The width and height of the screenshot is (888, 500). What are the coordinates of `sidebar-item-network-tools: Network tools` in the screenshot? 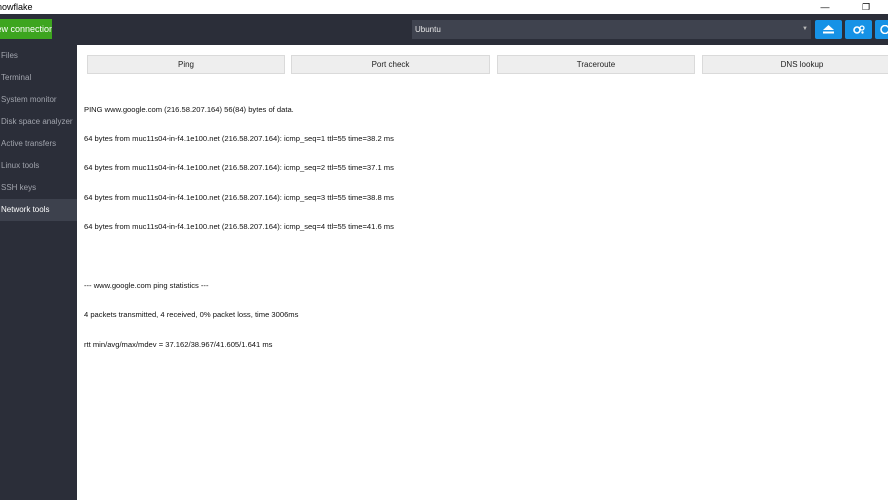 It's located at (38, 210).